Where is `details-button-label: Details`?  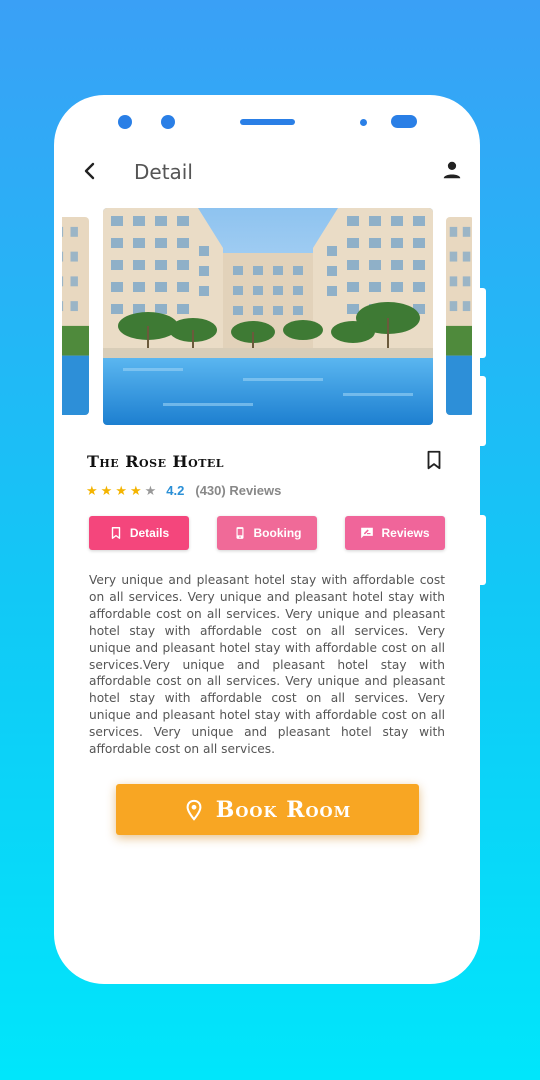 details-button-label: Details is located at coordinates (149, 533).